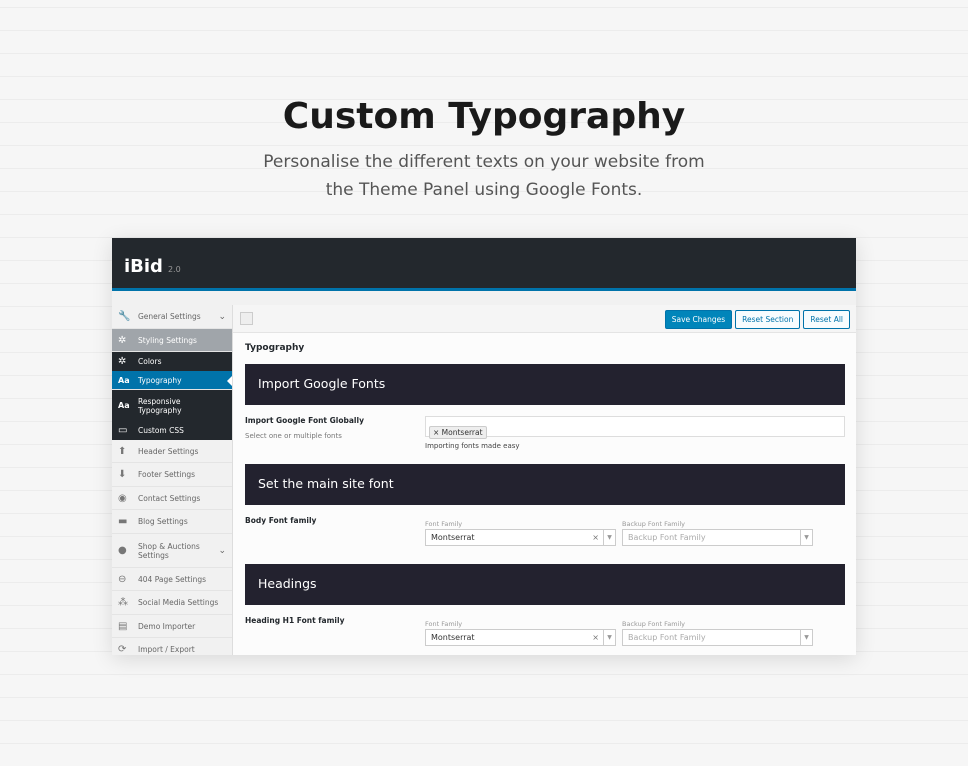 The image size is (968, 766). I want to click on sidebar-item-label: Colors, so click(150, 361).